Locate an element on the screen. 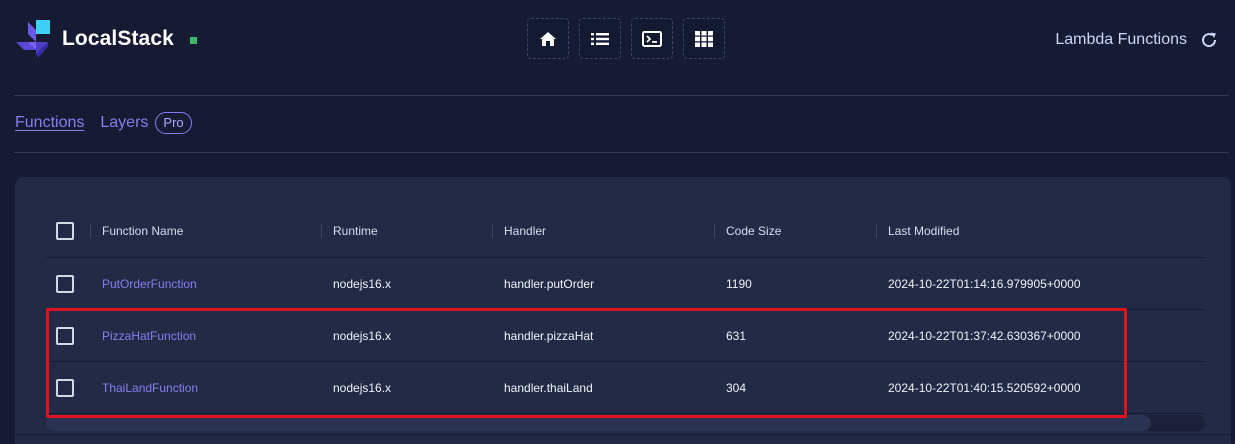 This screenshot has height=444, width=1235. header-divider is located at coordinates (621, 95).